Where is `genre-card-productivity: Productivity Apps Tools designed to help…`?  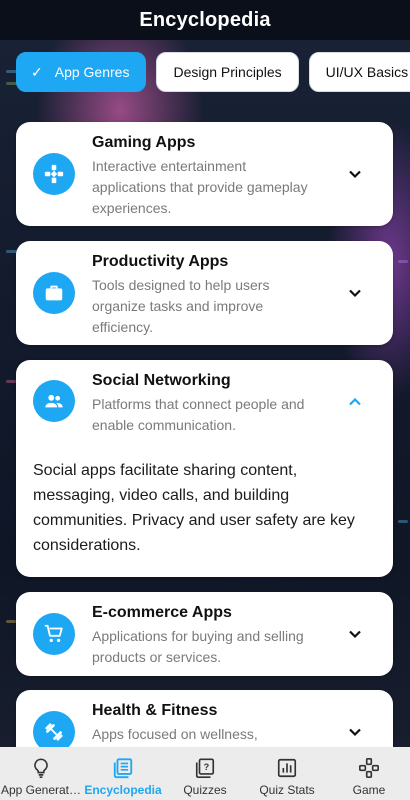
genre-card-productivity: Productivity Apps Tools designed to help… is located at coordinates (204, 293).